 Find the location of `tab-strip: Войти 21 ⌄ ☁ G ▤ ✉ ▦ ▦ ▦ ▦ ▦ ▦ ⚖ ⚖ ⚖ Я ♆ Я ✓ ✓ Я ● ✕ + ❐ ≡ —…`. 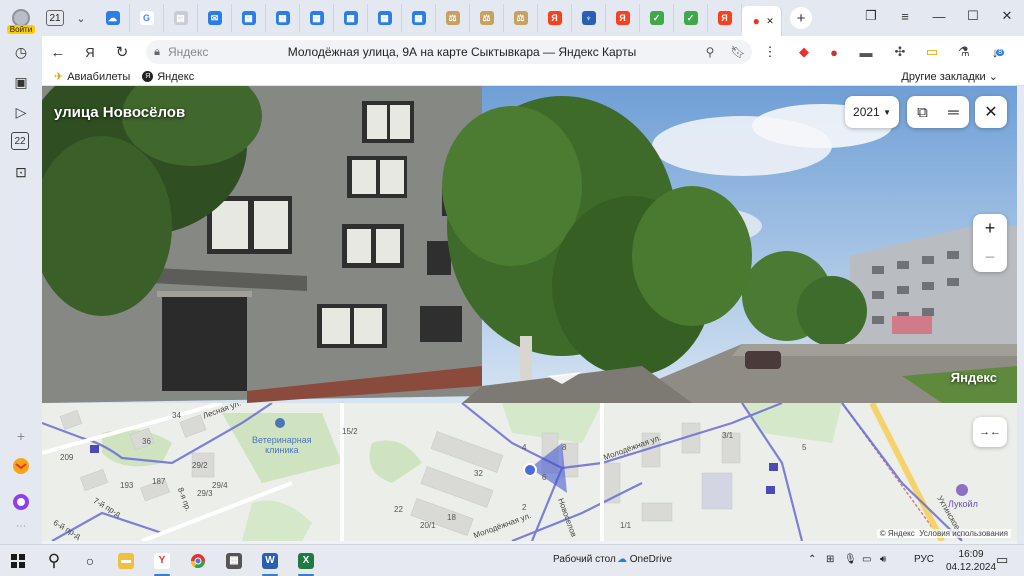

tab-strip: Войти 21 ⌄ ☁ G ▤ ✉ ▦ ▦ ▦ ▦ ▦ ▦ ⚖ ⚖ ⚖ Я ♆ Я ✓ ✓ Я ● ✕ + ❐ ≡ —… is located at coordinates (512, 18).